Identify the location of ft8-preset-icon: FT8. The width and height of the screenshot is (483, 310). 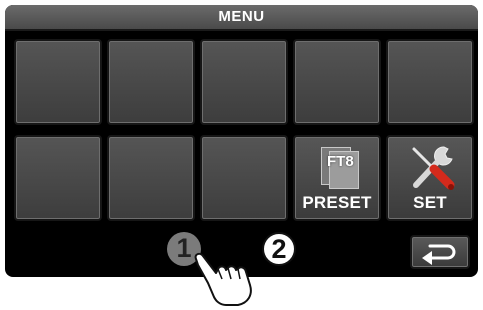
(339, 167).